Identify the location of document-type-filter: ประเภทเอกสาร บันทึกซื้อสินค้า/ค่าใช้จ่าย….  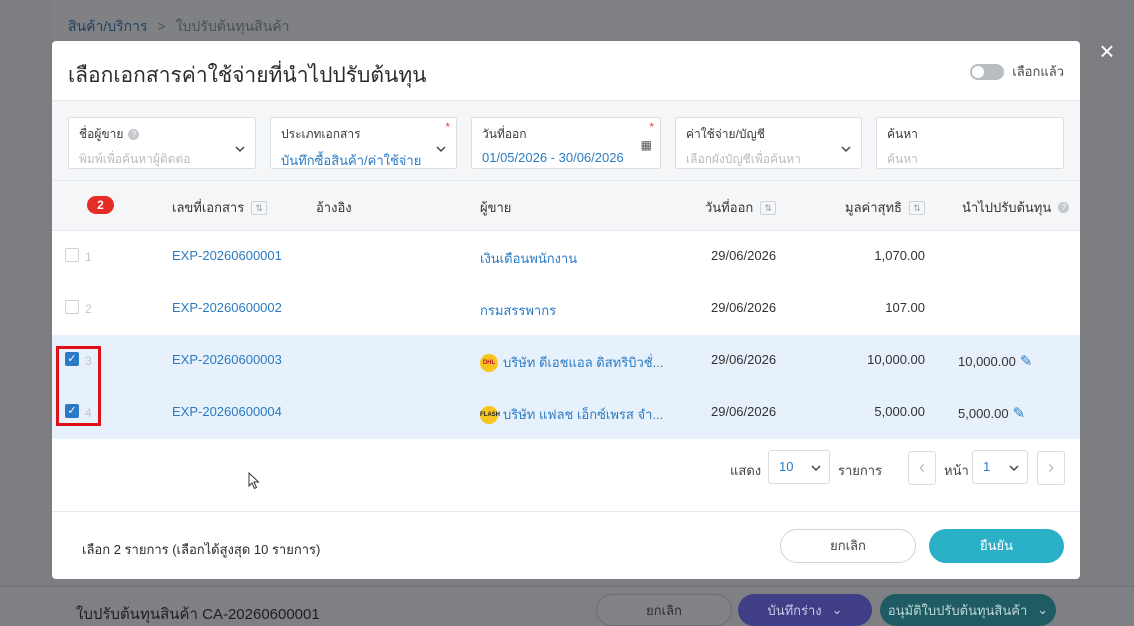
(363, 143).